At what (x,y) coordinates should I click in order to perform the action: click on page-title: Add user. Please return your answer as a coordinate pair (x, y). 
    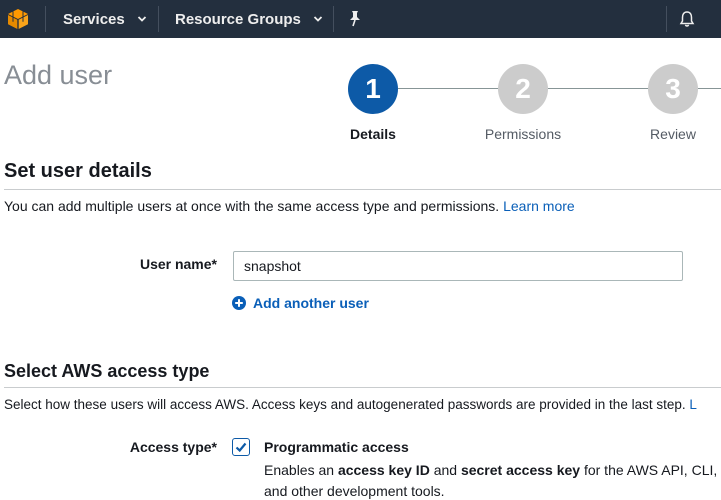
    Looking at the image, I should click on (58, 75).